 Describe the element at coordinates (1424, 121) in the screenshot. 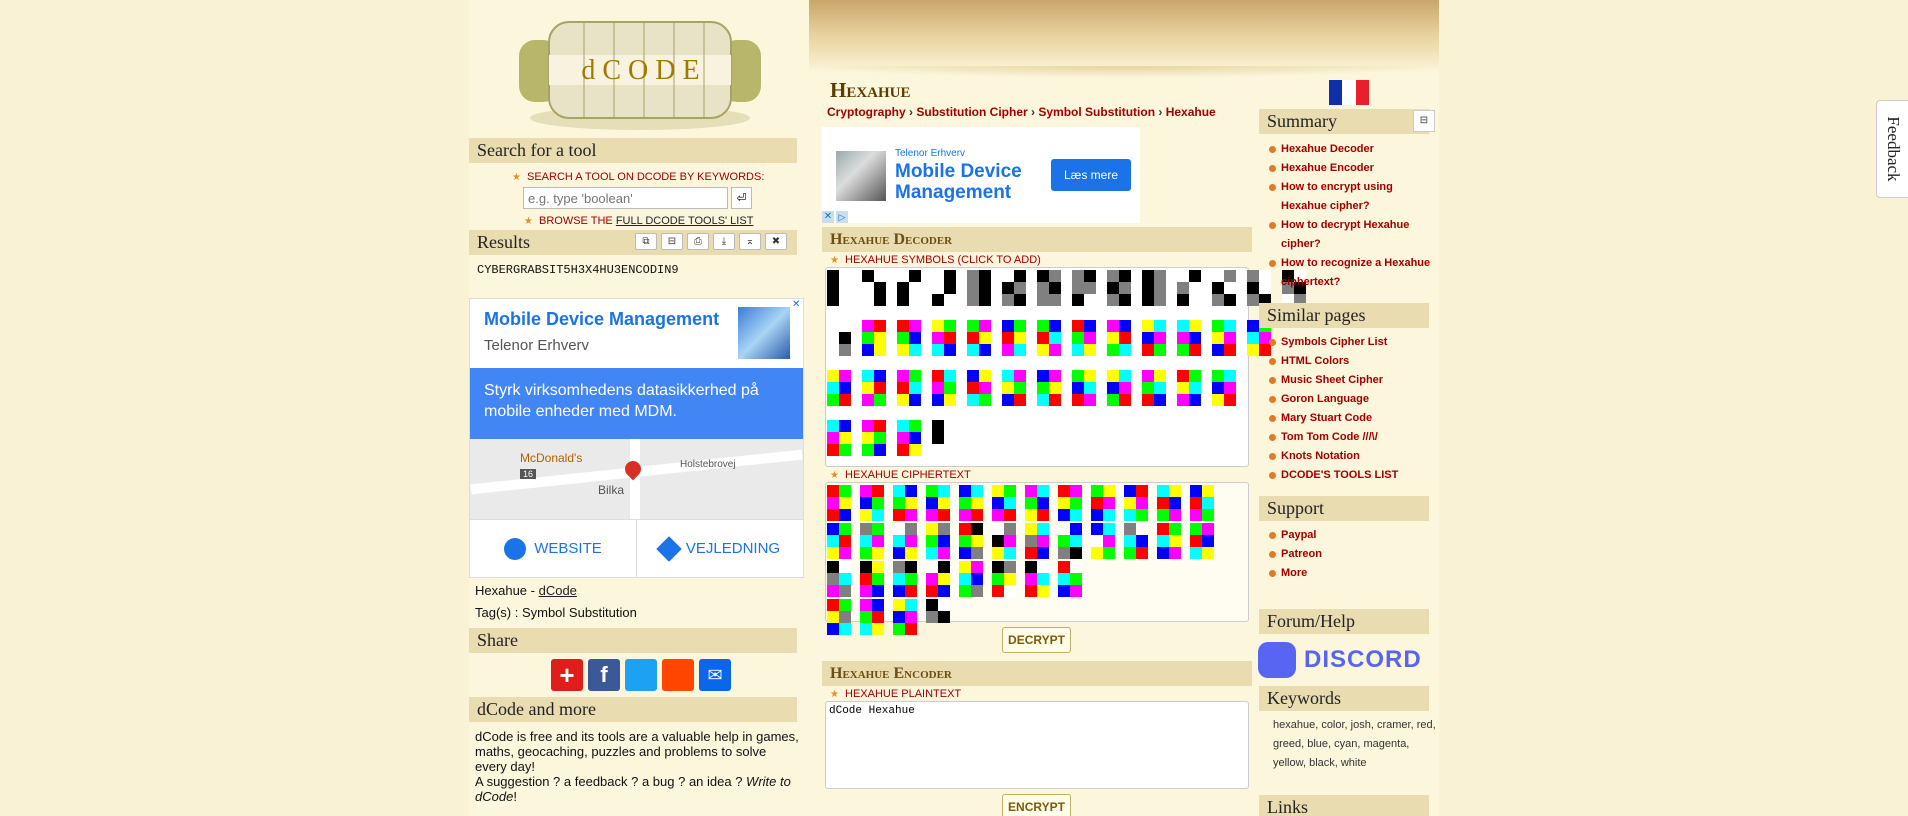

I see `summary-toggle-button: ⊟` at that location.